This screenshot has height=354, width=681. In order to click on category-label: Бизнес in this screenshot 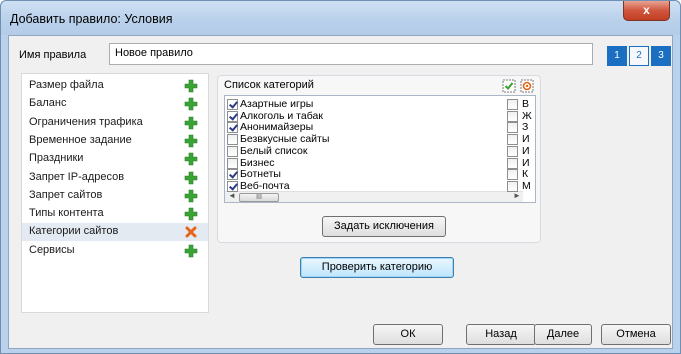, I will do `click(257, 162)`.